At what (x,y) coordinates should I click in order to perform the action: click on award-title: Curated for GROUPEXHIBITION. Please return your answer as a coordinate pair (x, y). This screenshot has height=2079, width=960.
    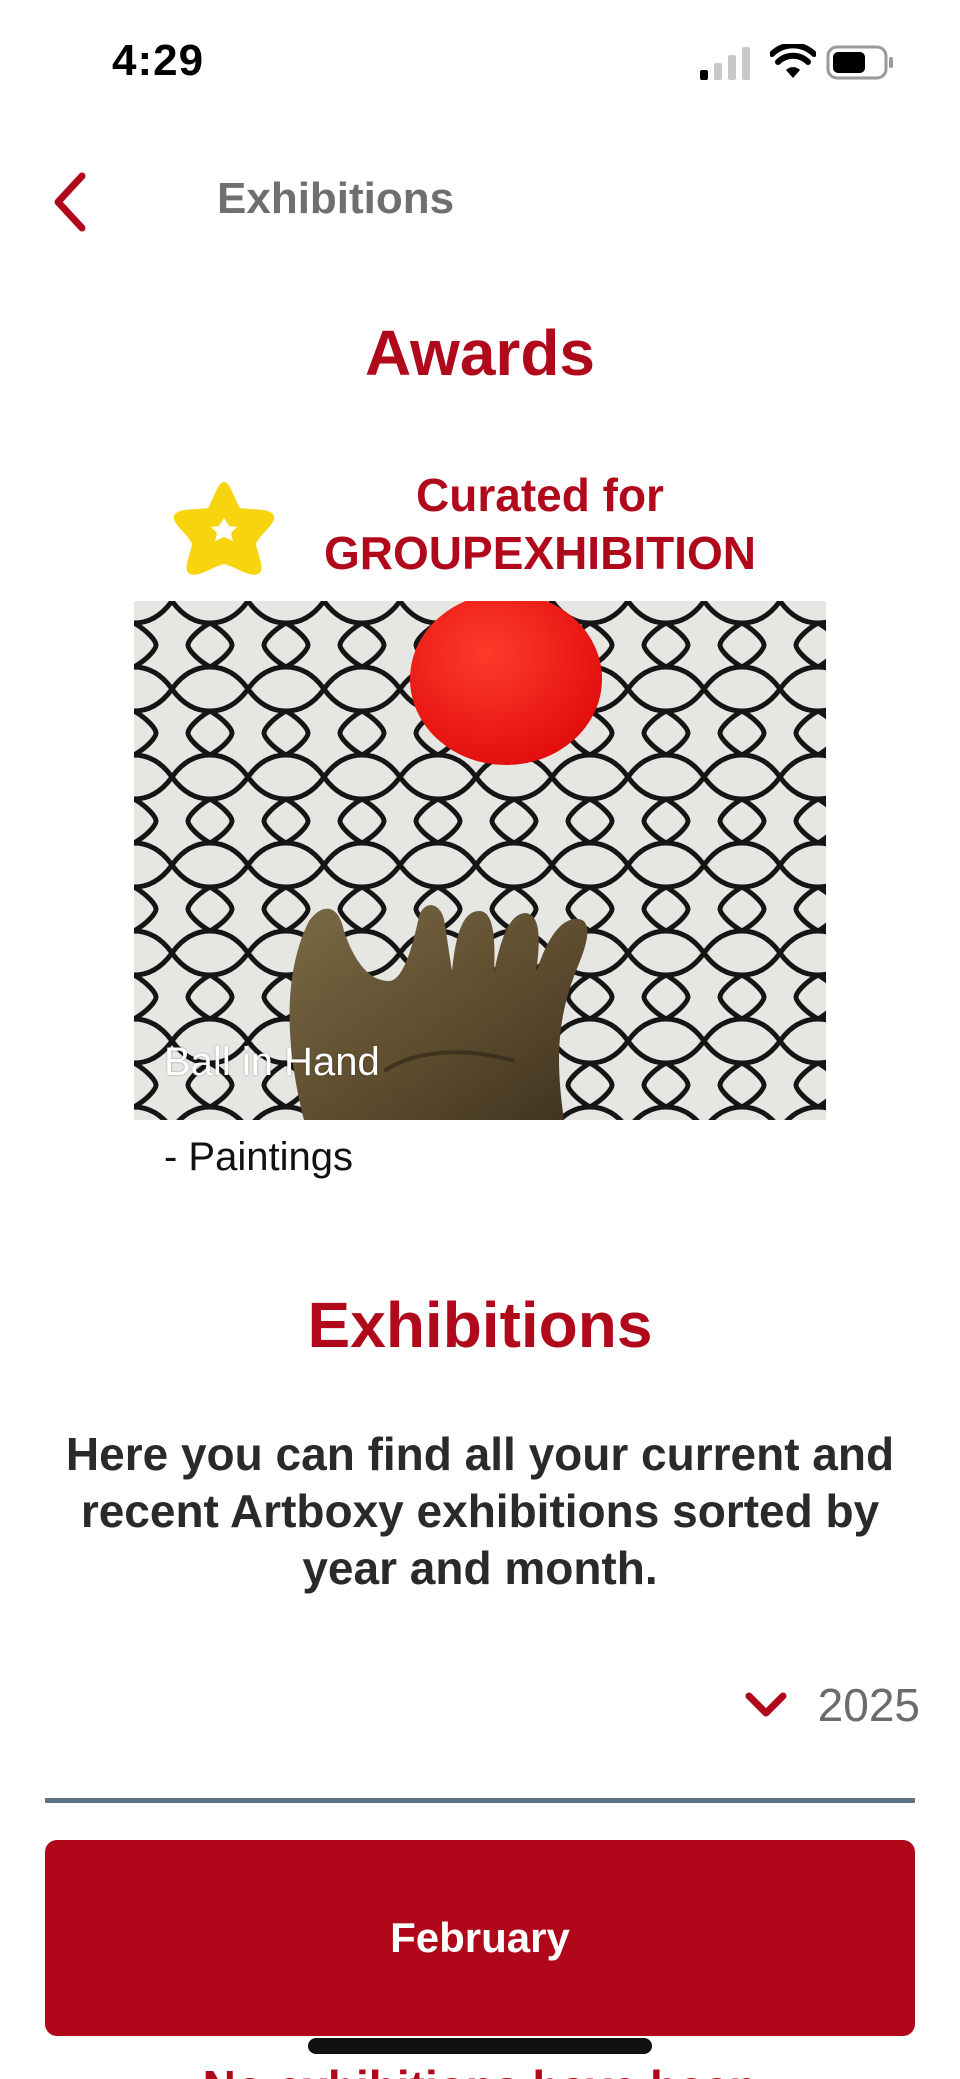
    Looking at the image, I should click on (540, 524).